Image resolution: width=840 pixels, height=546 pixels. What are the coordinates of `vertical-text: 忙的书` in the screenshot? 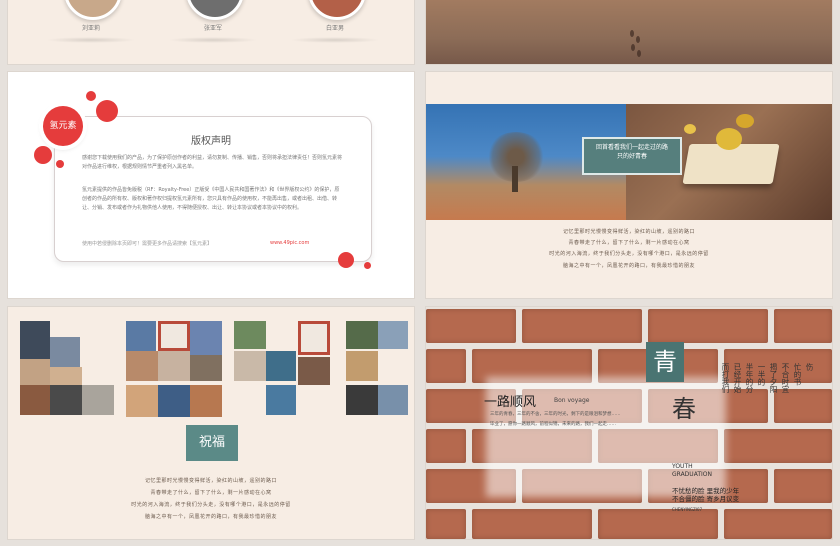 It's located at (797, 374).